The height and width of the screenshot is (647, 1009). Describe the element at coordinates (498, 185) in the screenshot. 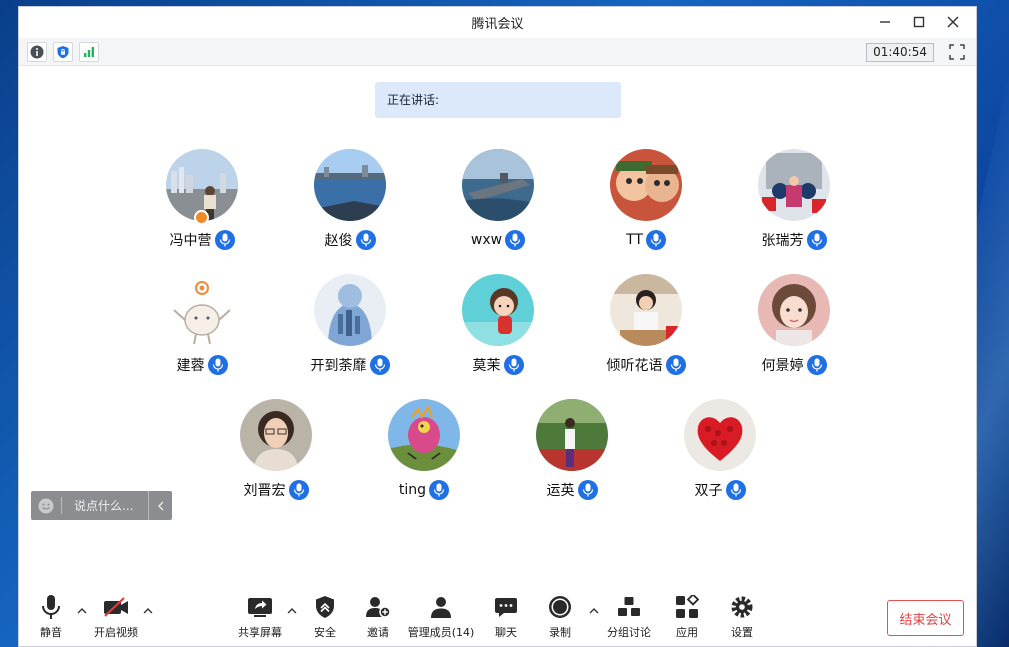

I see `photo-aircraft-carrier-icon` at that location.